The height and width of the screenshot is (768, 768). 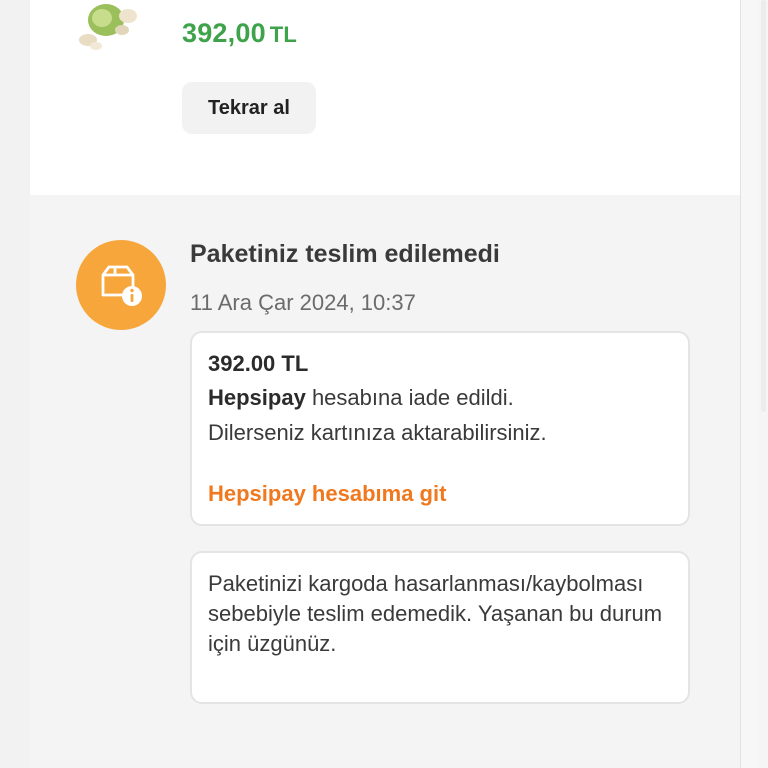 I want to click on price-value: 392,00, so click(x=224, y=33).